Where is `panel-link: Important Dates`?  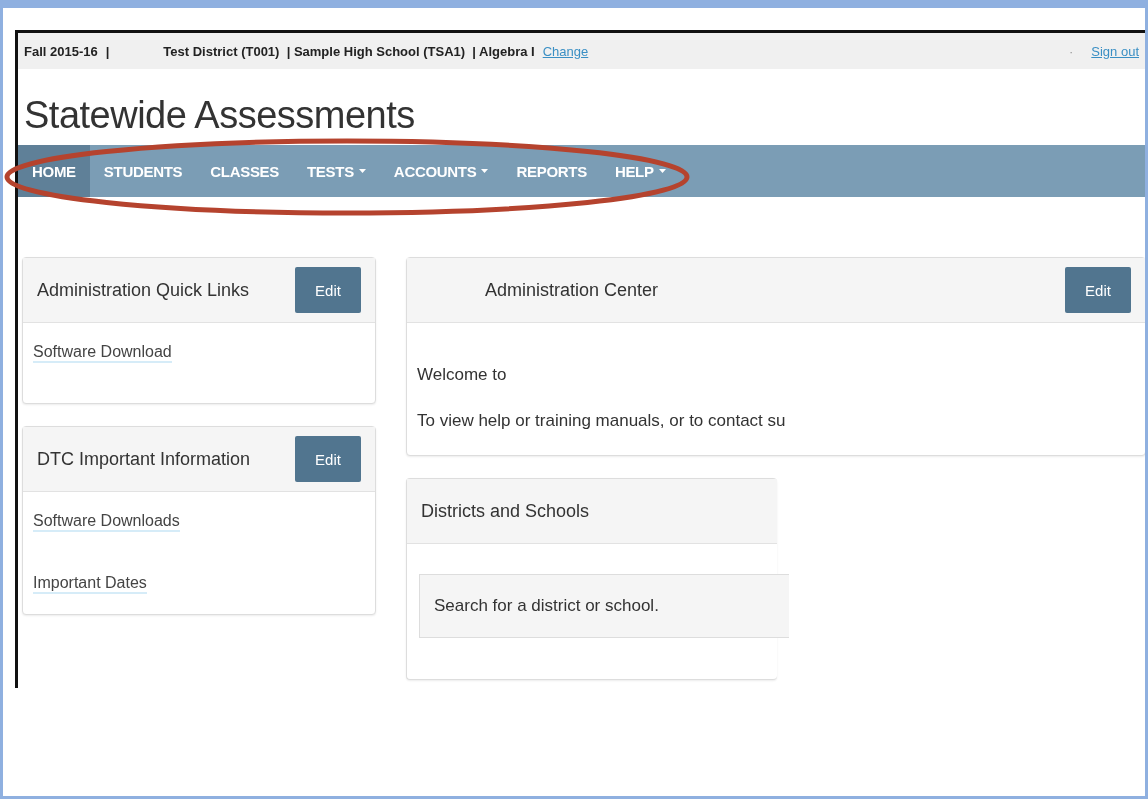
panel-link: Important Dates is located at coordinates (90, 584).